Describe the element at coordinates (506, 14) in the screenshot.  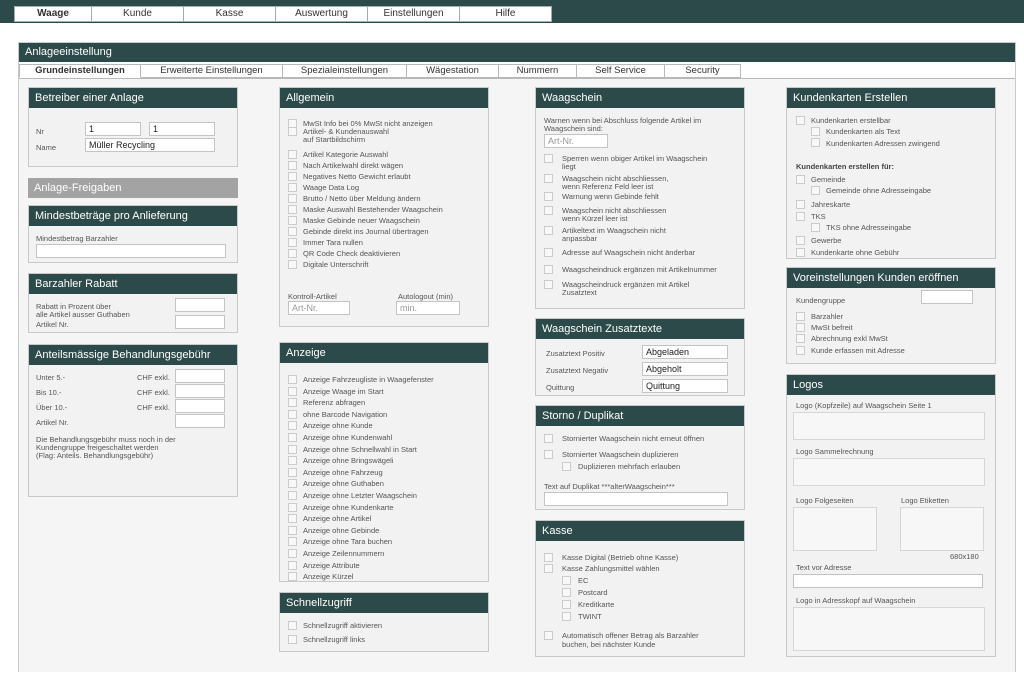
I see `topnav-hilfe: Hilfe` at that location.